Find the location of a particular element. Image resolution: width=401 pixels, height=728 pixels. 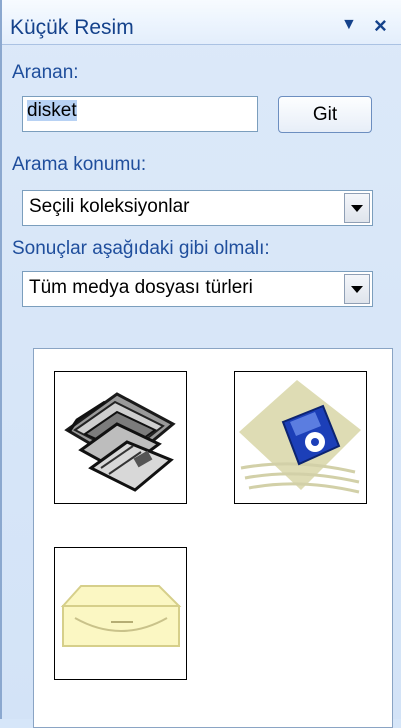

pane-title: Küçük Resim is located at coordinates (72, 27).